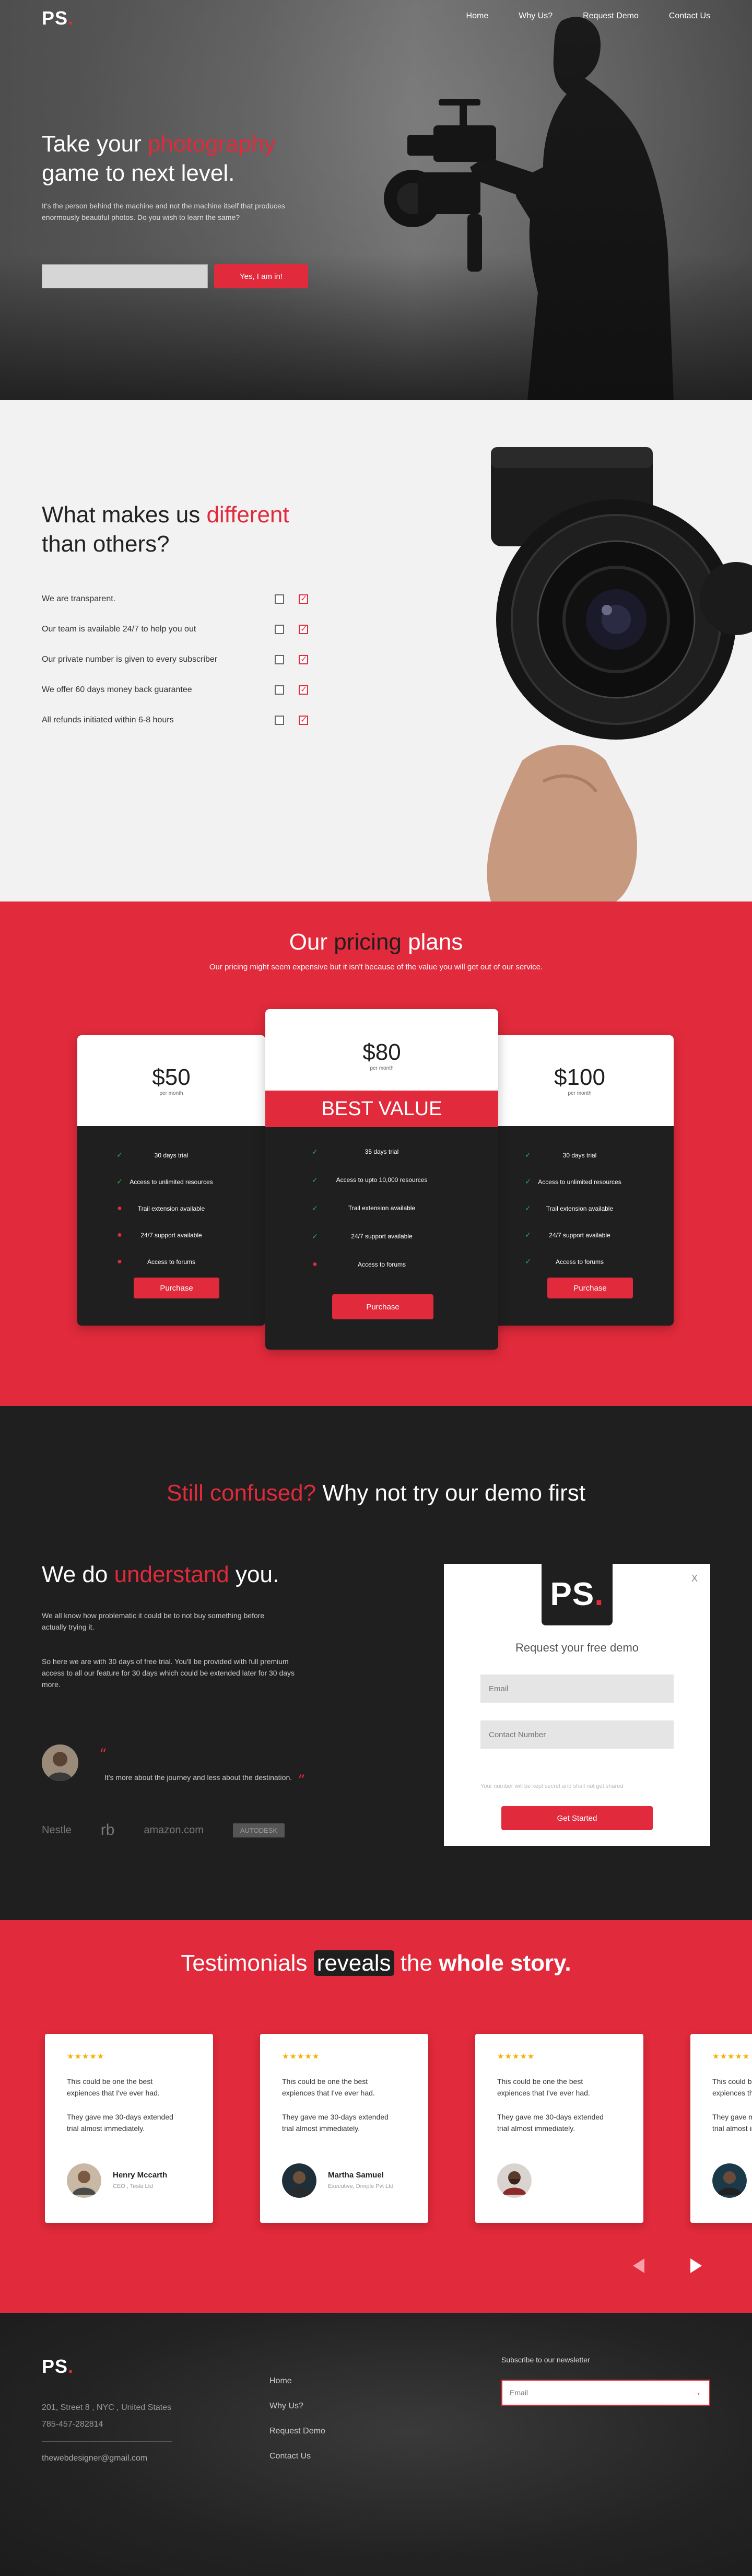 This screenshot has width=752, height=2576. I want to click on features-title-part: than others?, so click(106, 544).